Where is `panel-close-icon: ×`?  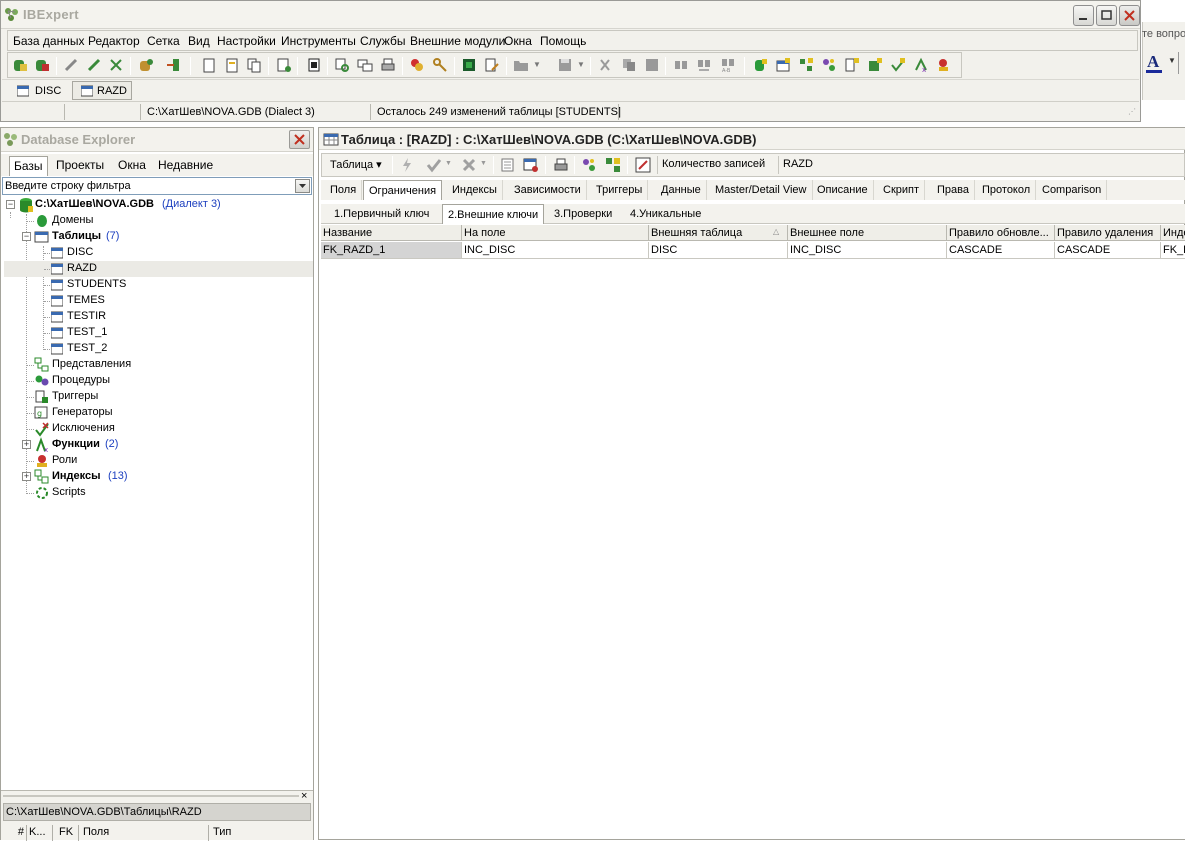
panel-close-icon: × is located at coordinates (304, 796).